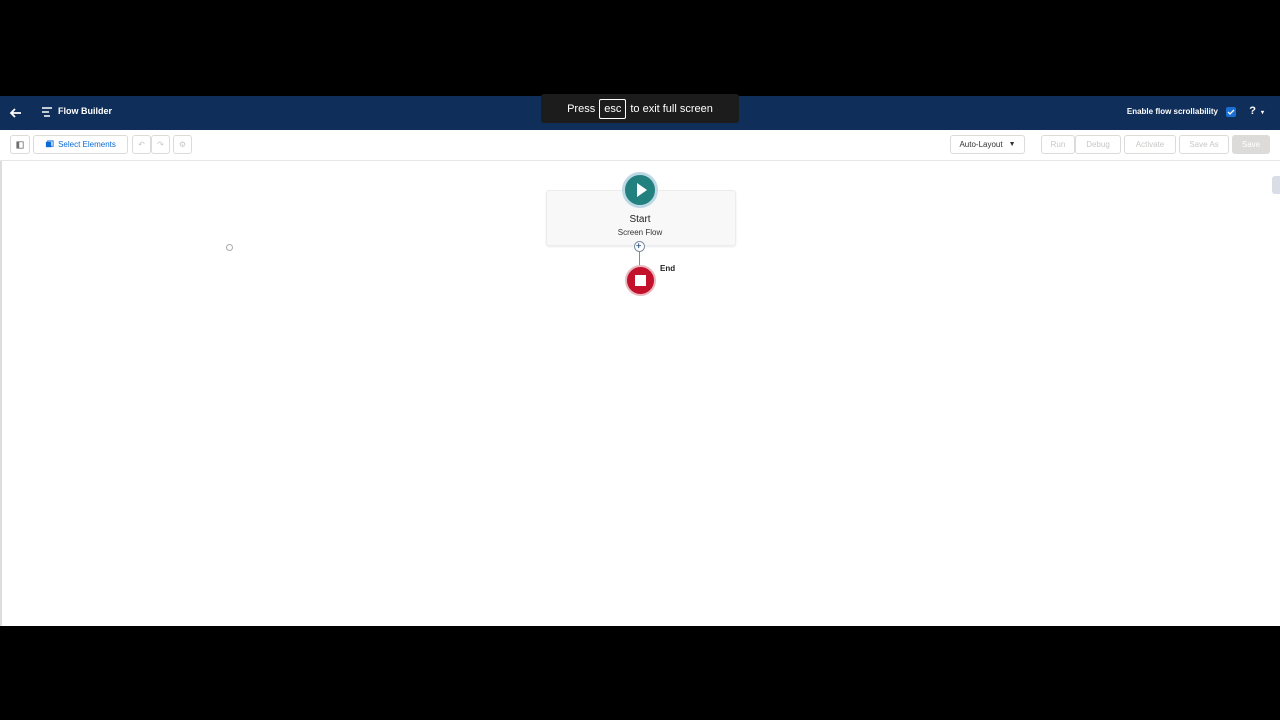  I want to click on select-elements-label: Select Elements, so click(87, 144).